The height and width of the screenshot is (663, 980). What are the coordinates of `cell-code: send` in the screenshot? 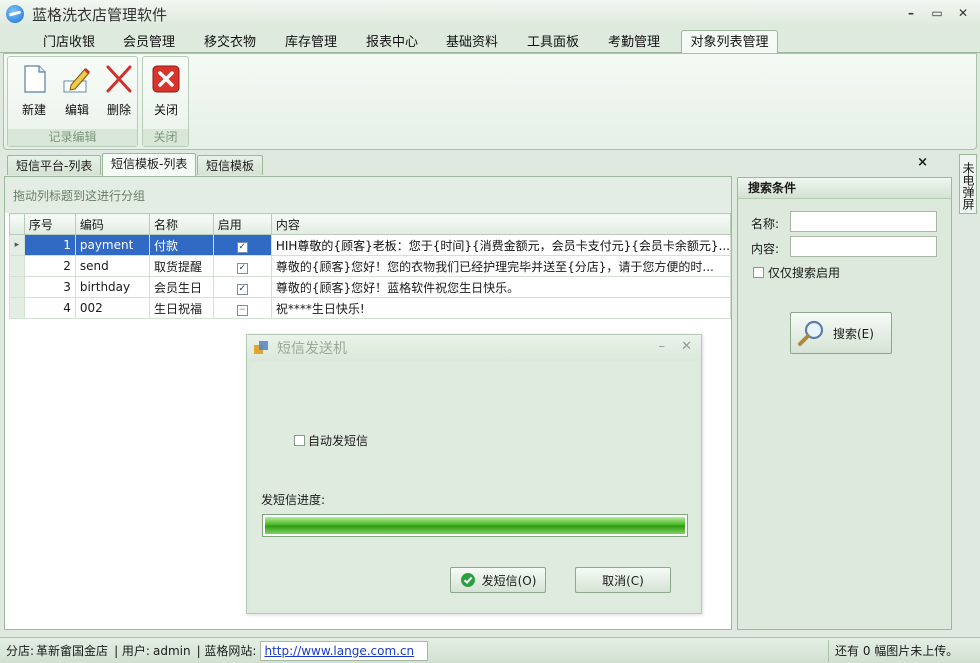 It's located at (112, 266).